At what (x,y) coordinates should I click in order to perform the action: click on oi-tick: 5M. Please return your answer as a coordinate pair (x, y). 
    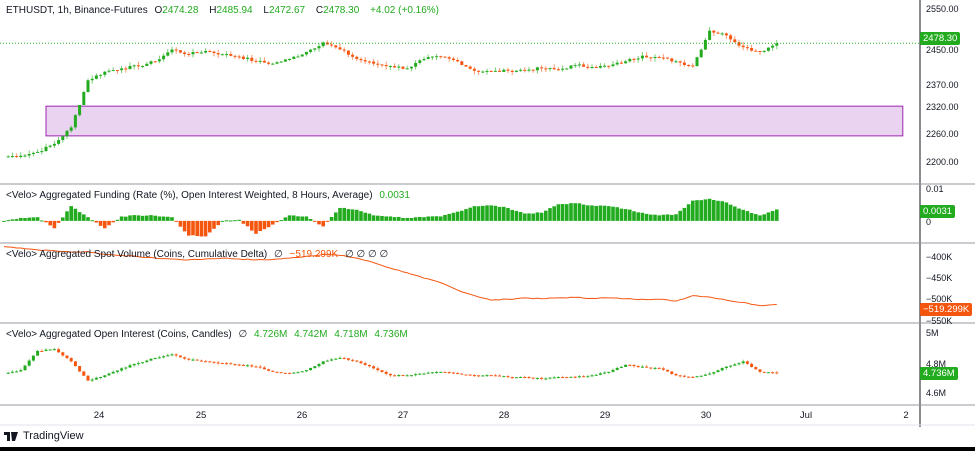
    Looking at the image, I should click on (932, 333).